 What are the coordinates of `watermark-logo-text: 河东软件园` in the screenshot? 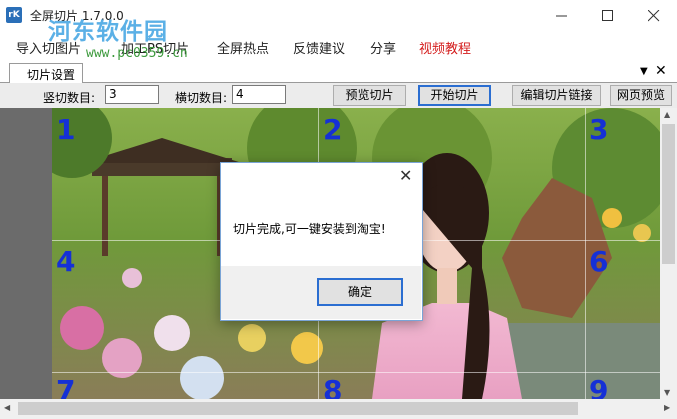 It's located at (108, 32).